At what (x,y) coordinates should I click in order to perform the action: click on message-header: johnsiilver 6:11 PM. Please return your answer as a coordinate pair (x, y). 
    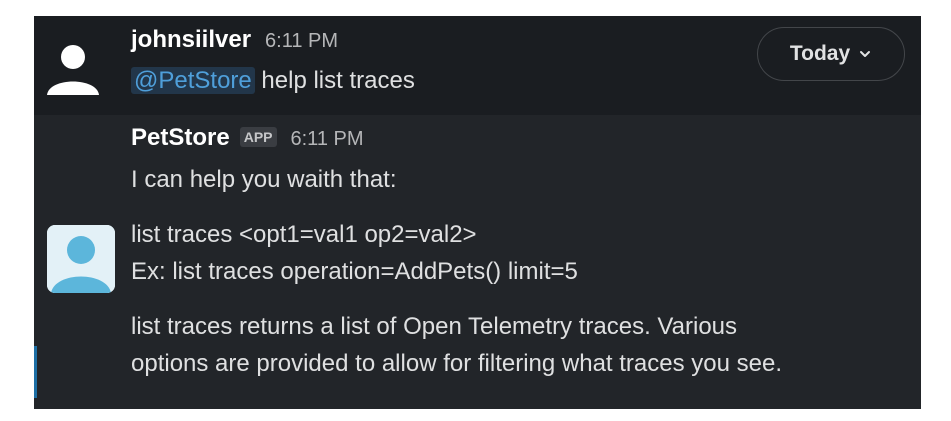
    Looking at the image, I should click on (234, 40).